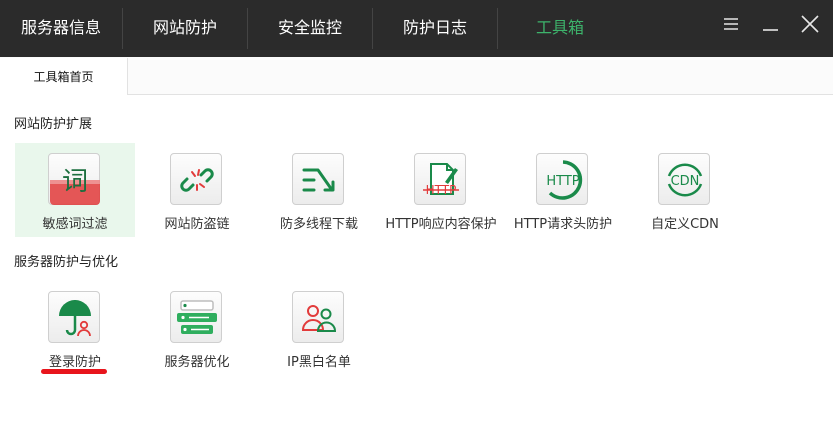  What do you see at coordinates (560, 28) in the screenshot?
I see `nav-toolbox: 工具箱` at bounding box center [560, 28].